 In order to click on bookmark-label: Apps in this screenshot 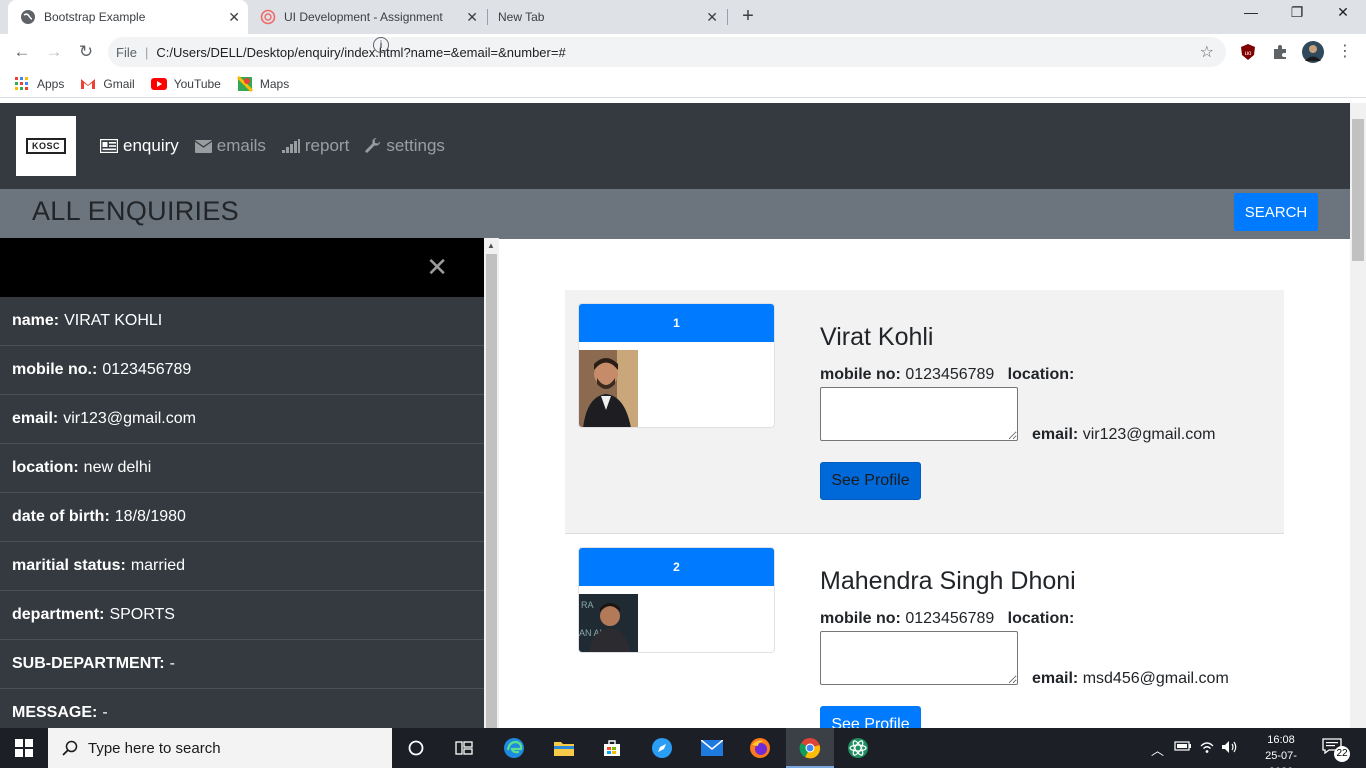, I will do `click(51, 83)`.